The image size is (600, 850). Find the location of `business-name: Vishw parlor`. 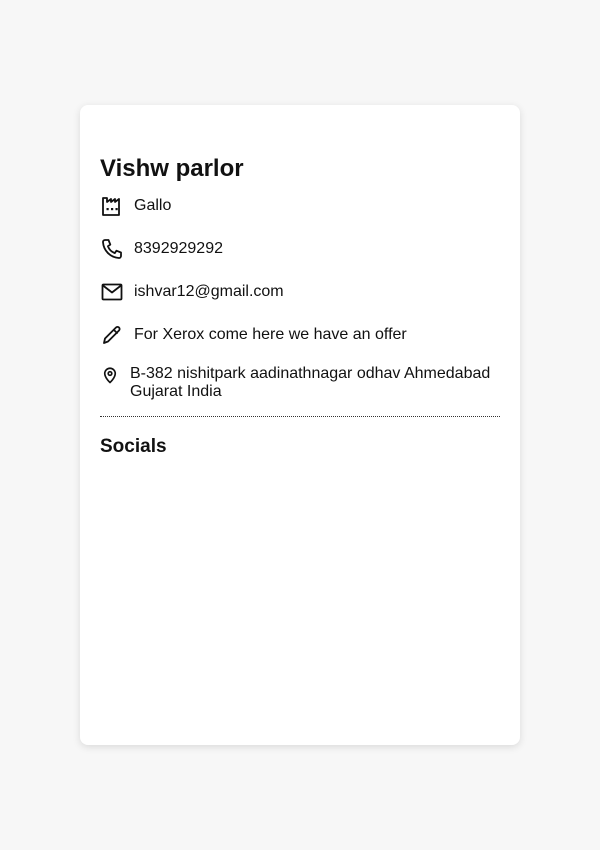

business-name: Vishw parlor is located at coordinates (172, 168).